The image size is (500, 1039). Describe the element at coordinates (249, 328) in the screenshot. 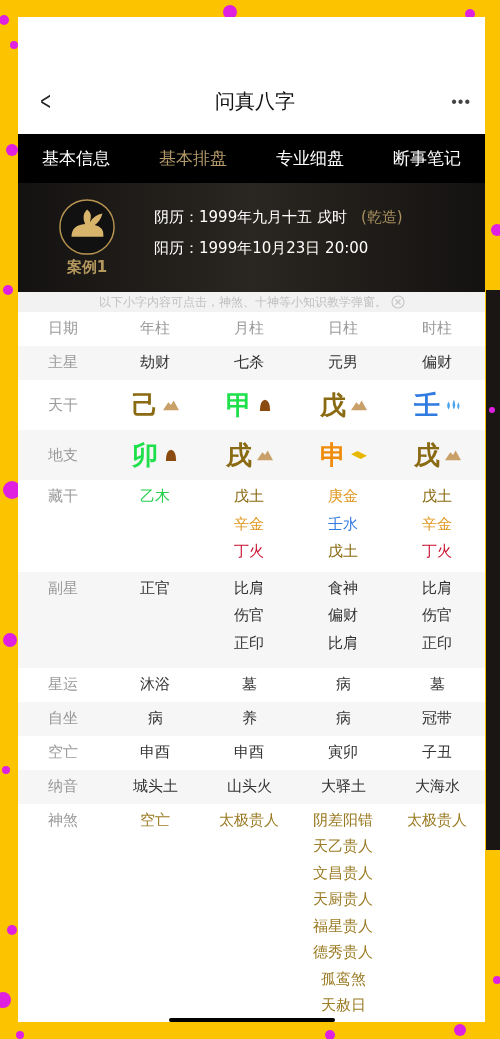

I see `column-header: 月柱` at that location.